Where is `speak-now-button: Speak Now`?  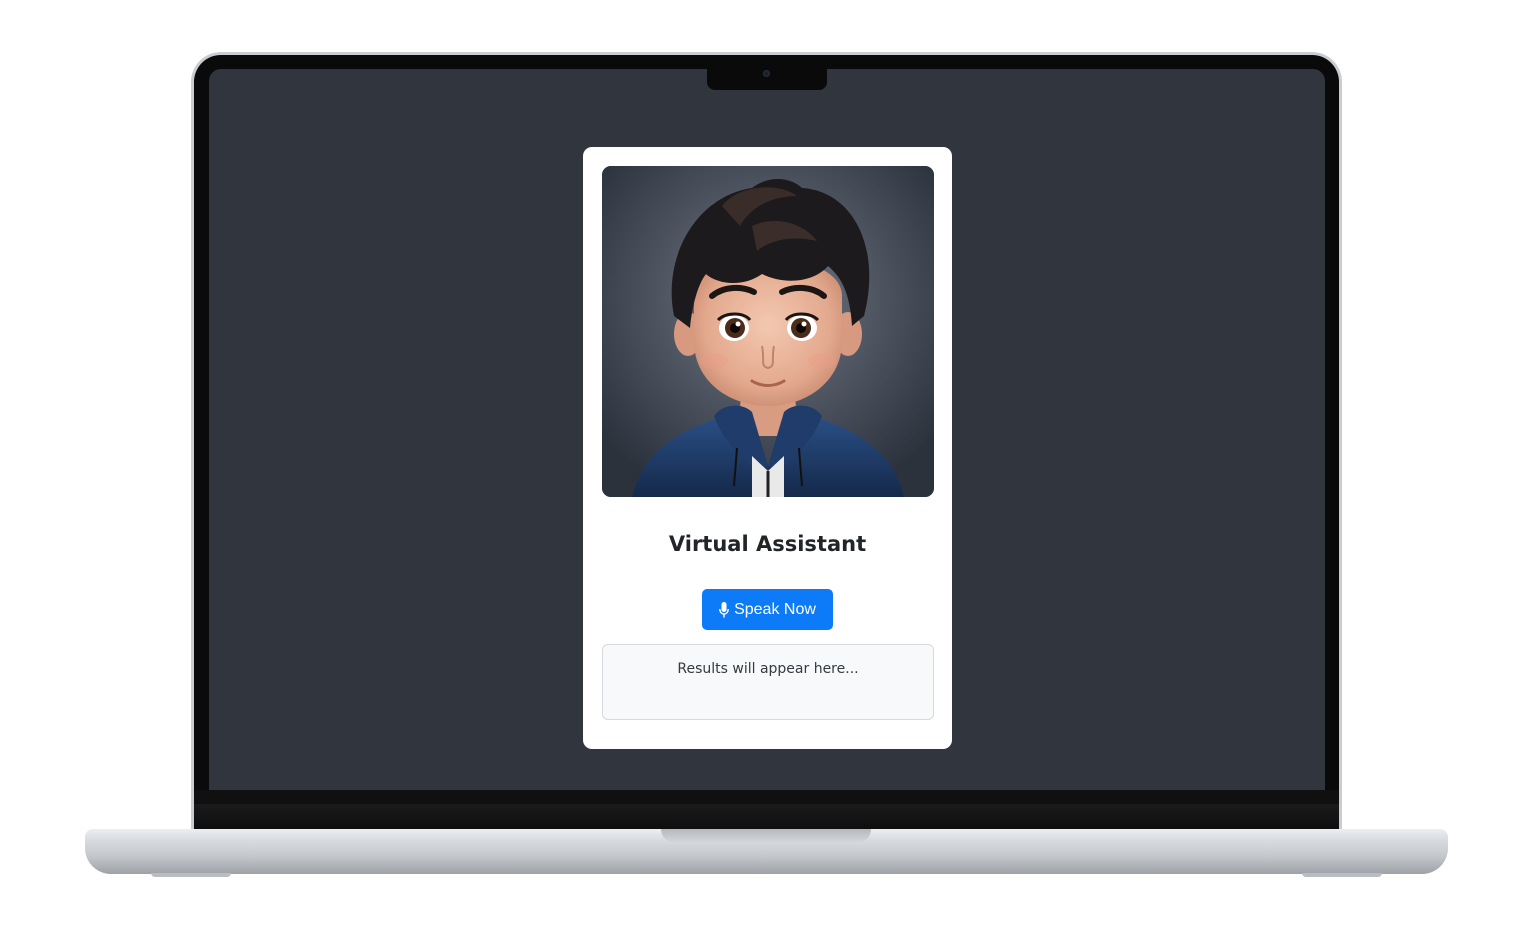
speak-now-button: Speak Now is located at coordinates (767, 609).